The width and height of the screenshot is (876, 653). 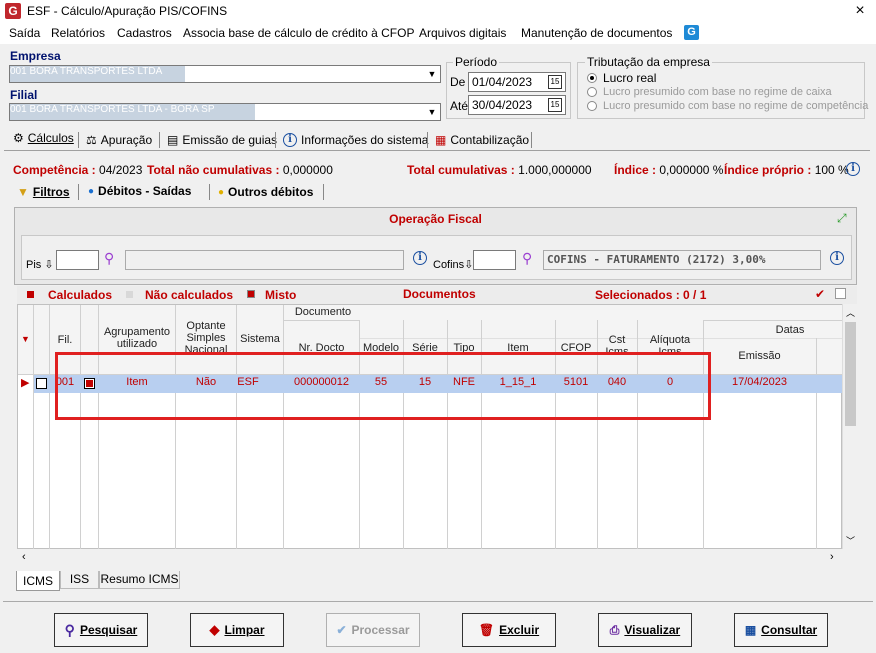 What do you see at coordinates (43, 138) in the screenshot?
I see `tab-calculos: ⚙ Cálculos` at bounding box center [43, 138].